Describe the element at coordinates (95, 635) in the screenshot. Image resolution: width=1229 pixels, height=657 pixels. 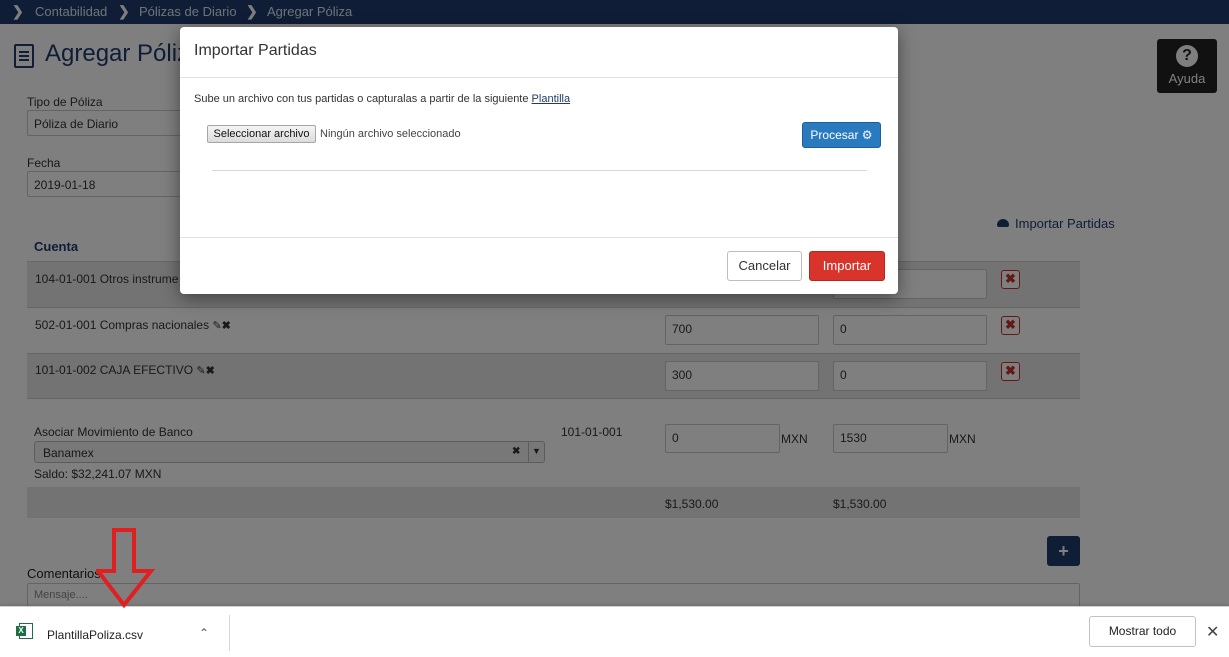
I see `download-filename: PlantillaPoliza.csv` at that location.